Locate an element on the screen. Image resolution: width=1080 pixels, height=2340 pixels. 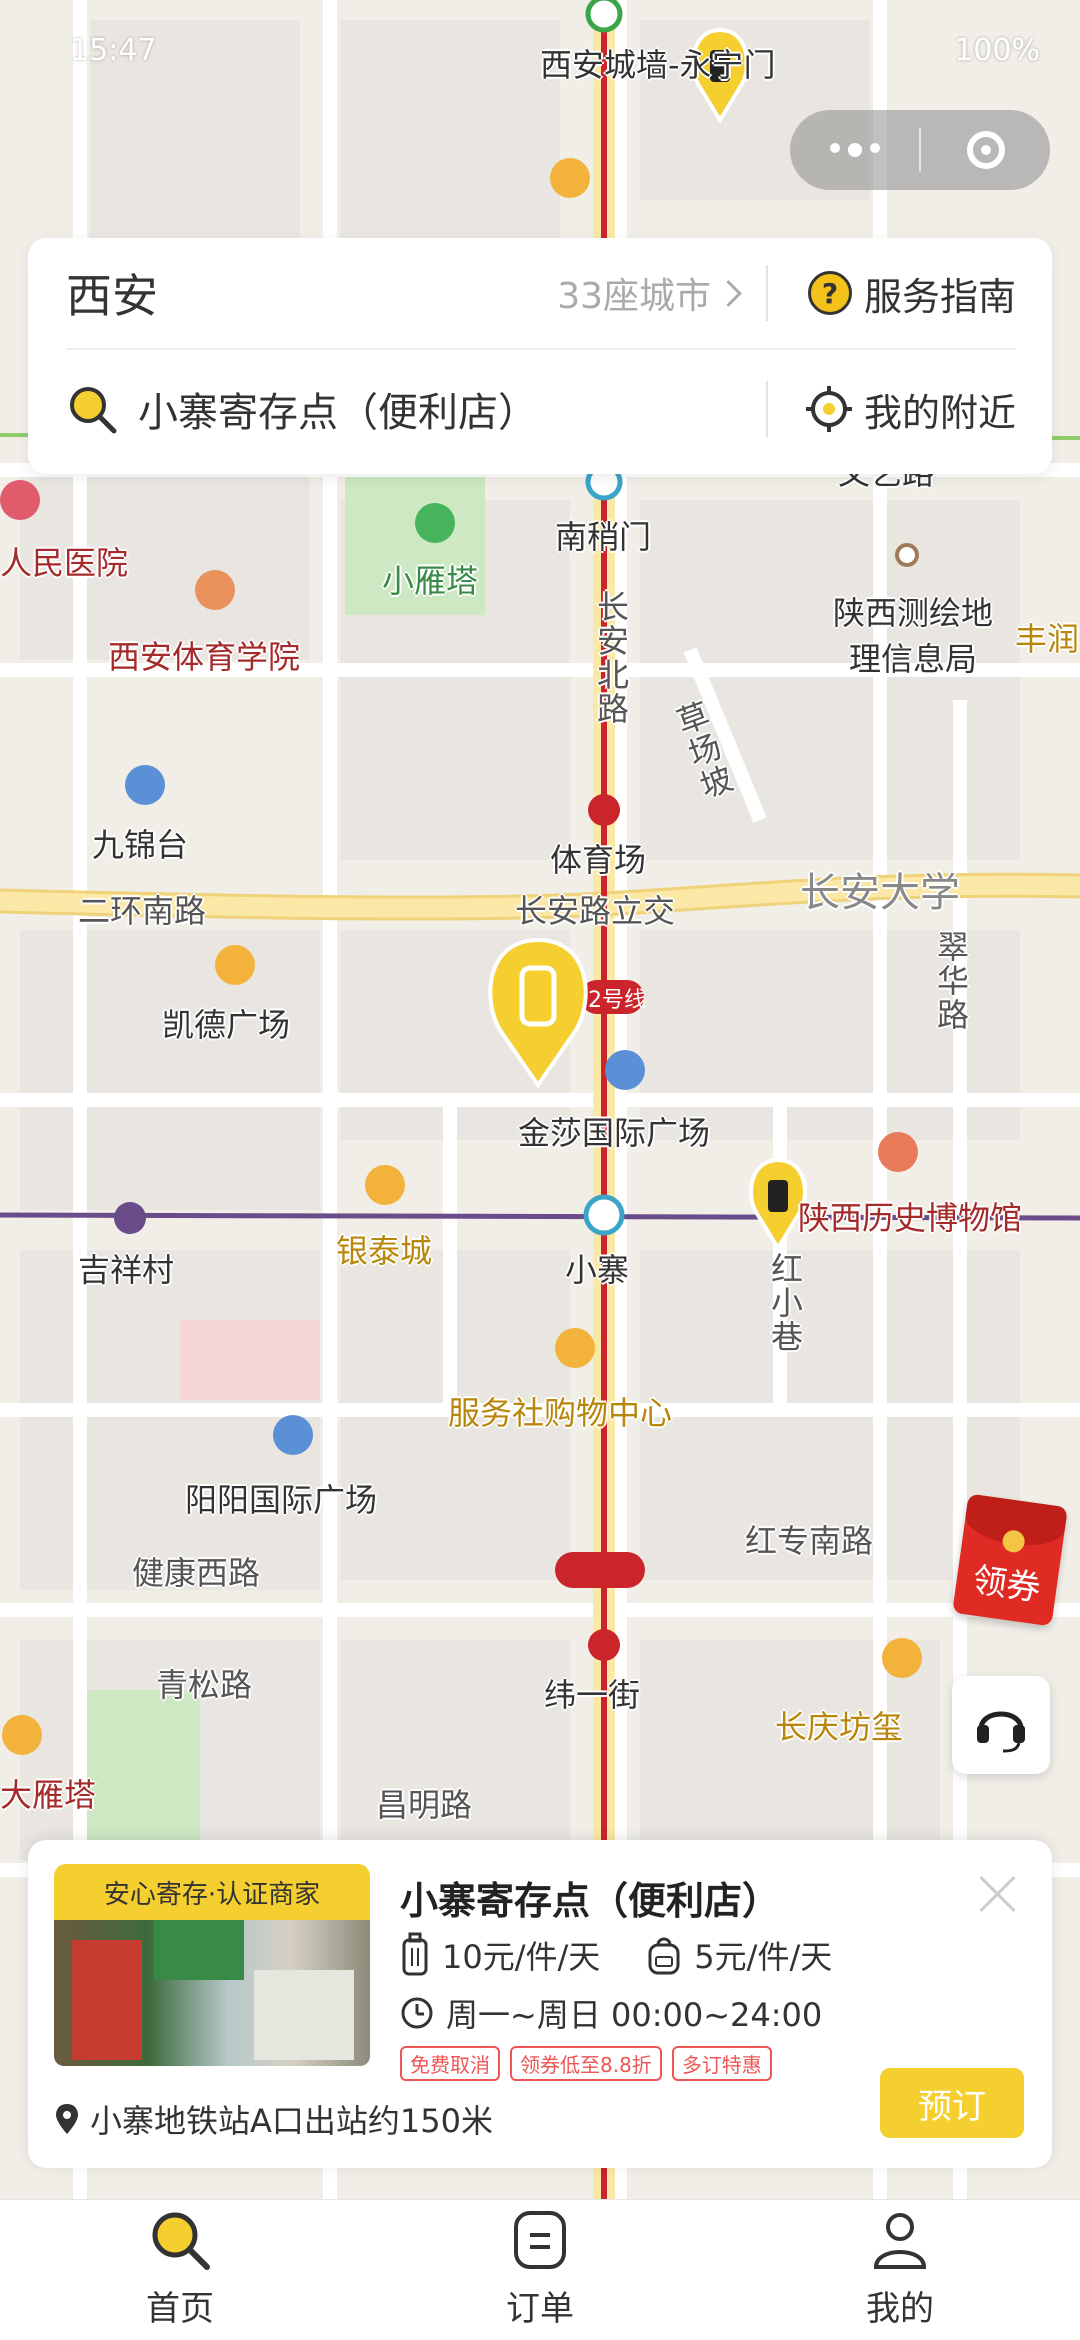
tab-label: 订单 is located at coordinates (540, 2309).